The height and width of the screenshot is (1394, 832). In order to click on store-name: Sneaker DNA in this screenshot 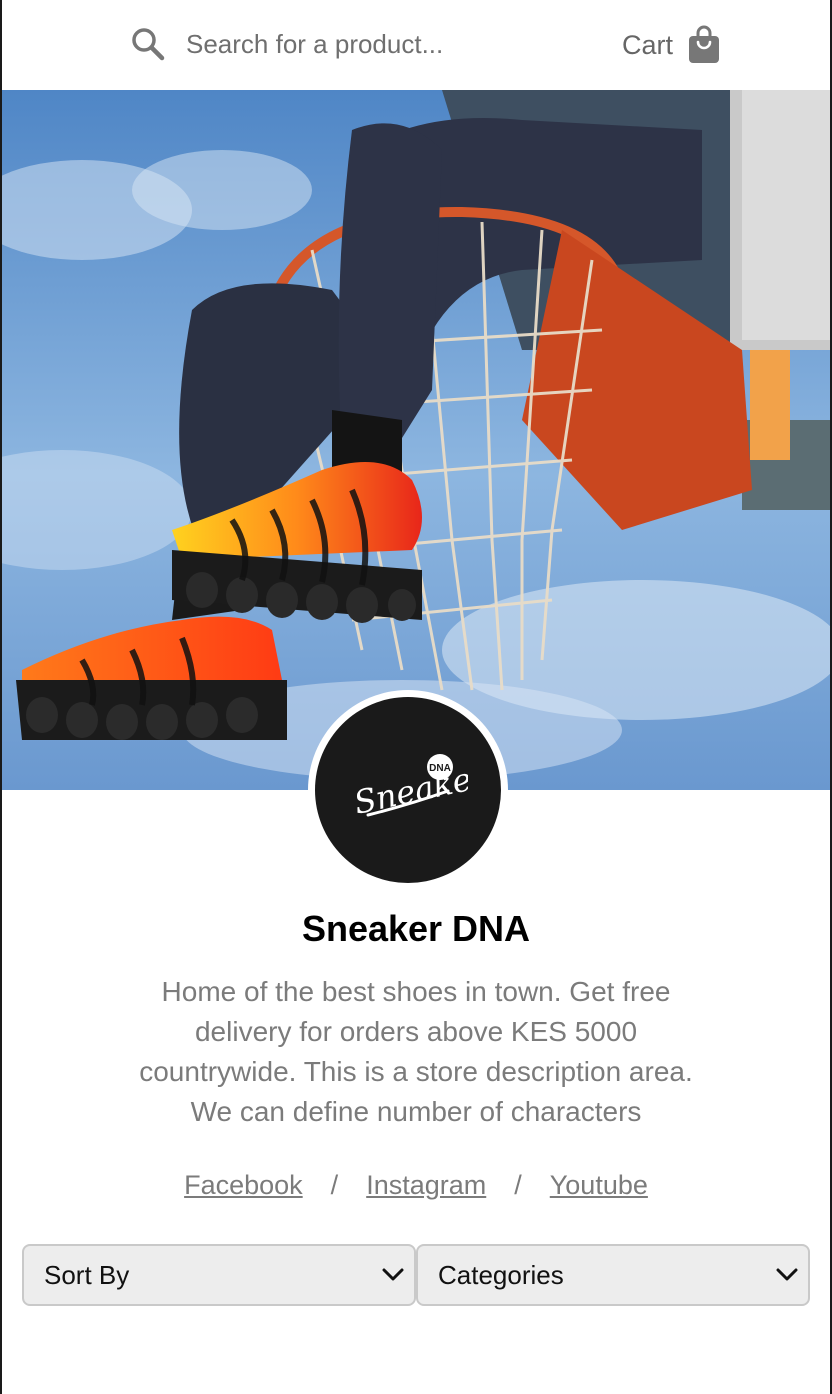, I will do `click(416, 928)`.